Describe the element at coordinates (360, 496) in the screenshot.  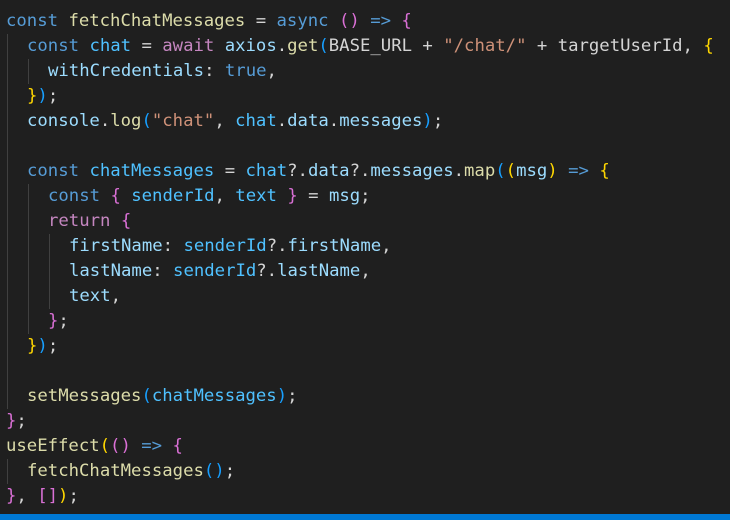
I see `code-line: }, []);` at that location.